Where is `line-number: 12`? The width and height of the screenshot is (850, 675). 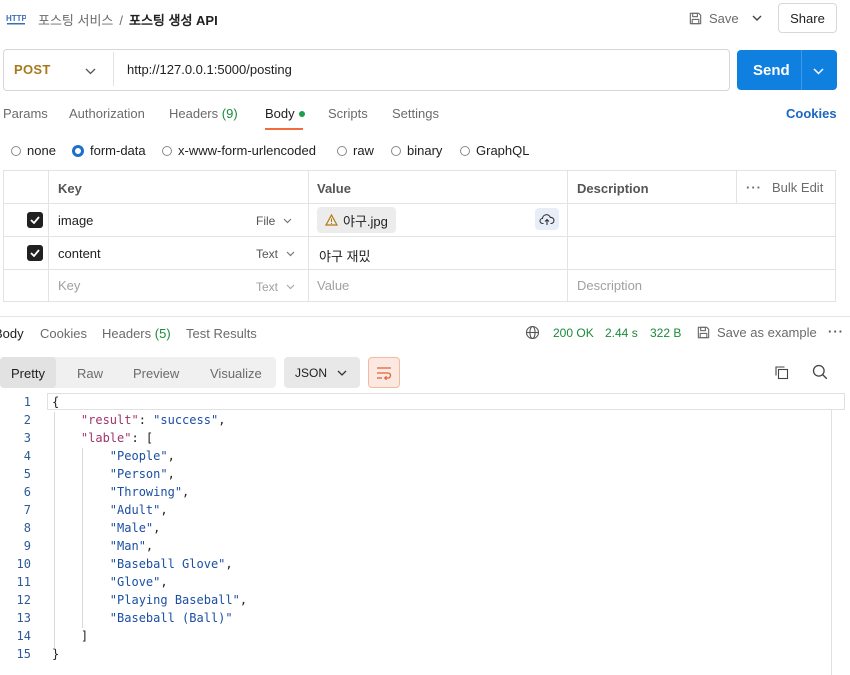 line-number: 12 is located at coordinates (23, 600).